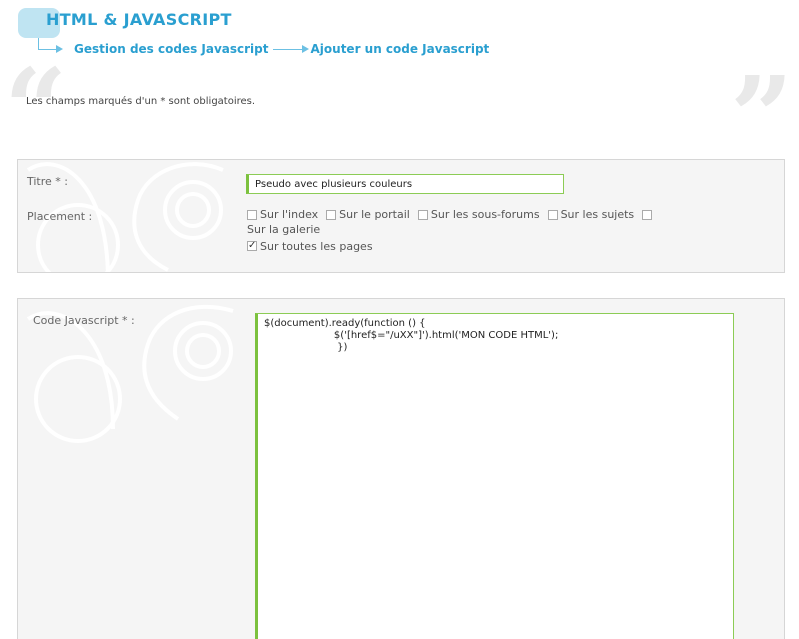 The height and width of the screenshot is (639, 799). What do you see at coordinates (405, 184) in the screenshot?
I see `title-input: Pseudo avec plusieurs couleurs` at bounding box center [405, 184].